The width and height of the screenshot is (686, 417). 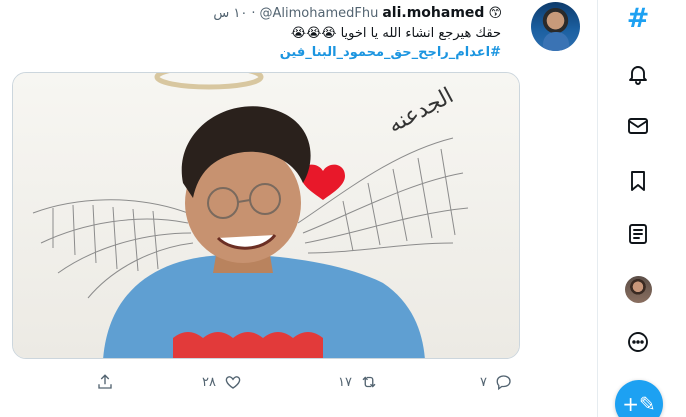 I want to click on tweet-action-bar: ٢٨ ١٧ ٧, so click(x=299, y=382).